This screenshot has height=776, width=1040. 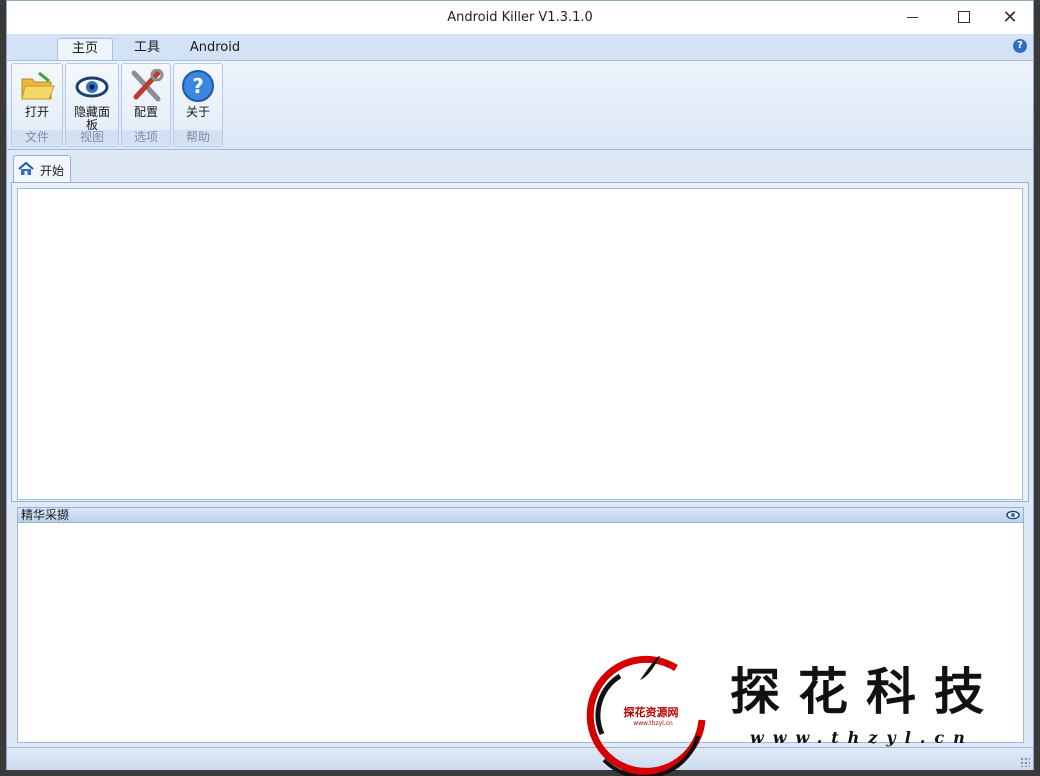 I want to click on minimize-icon, so click(x=912, y=17).